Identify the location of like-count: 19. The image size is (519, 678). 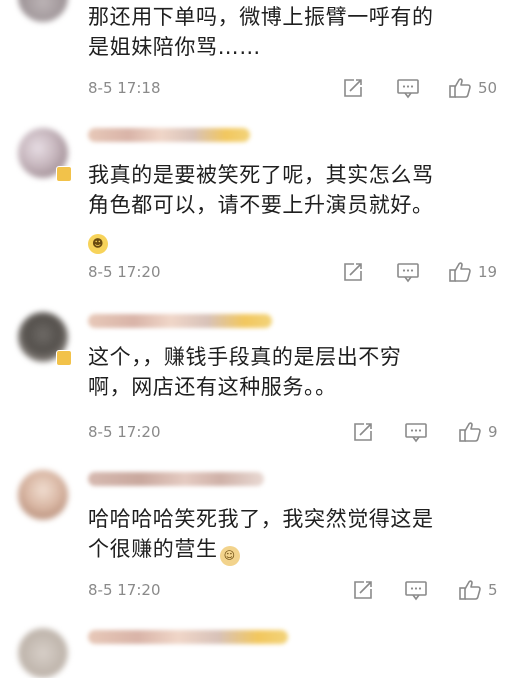
(488, 272).